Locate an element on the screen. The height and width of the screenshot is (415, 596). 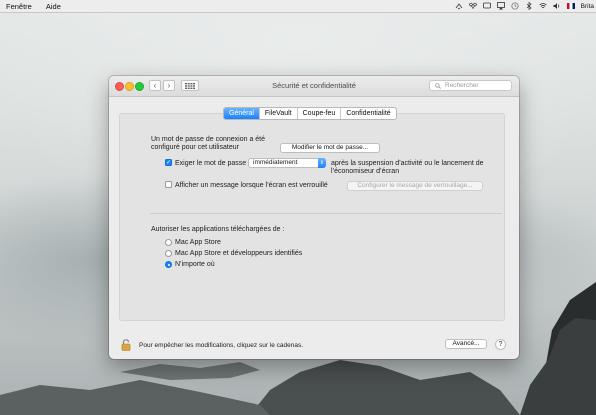
menubar-extras: Brita is located at coordinates (525, 6).